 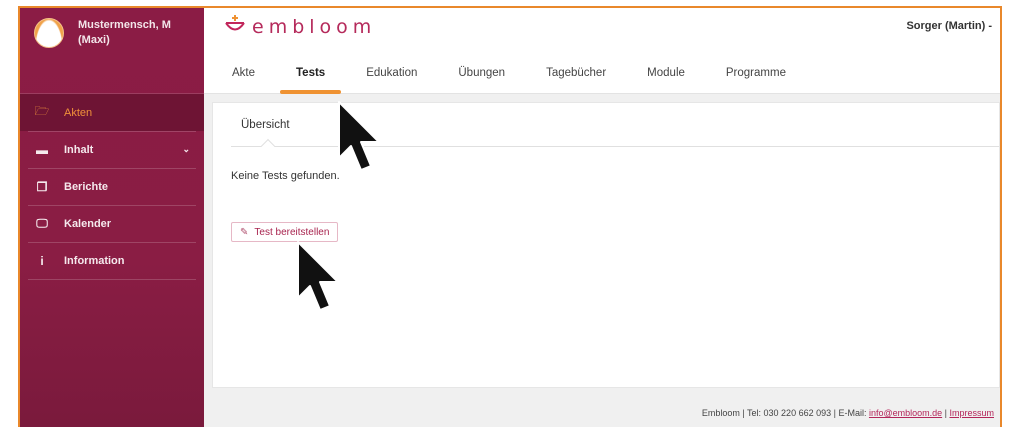 I want to click on sidebar-item-inhalt: ▬ Inhalt ⌄, so click(x=112, y=149).